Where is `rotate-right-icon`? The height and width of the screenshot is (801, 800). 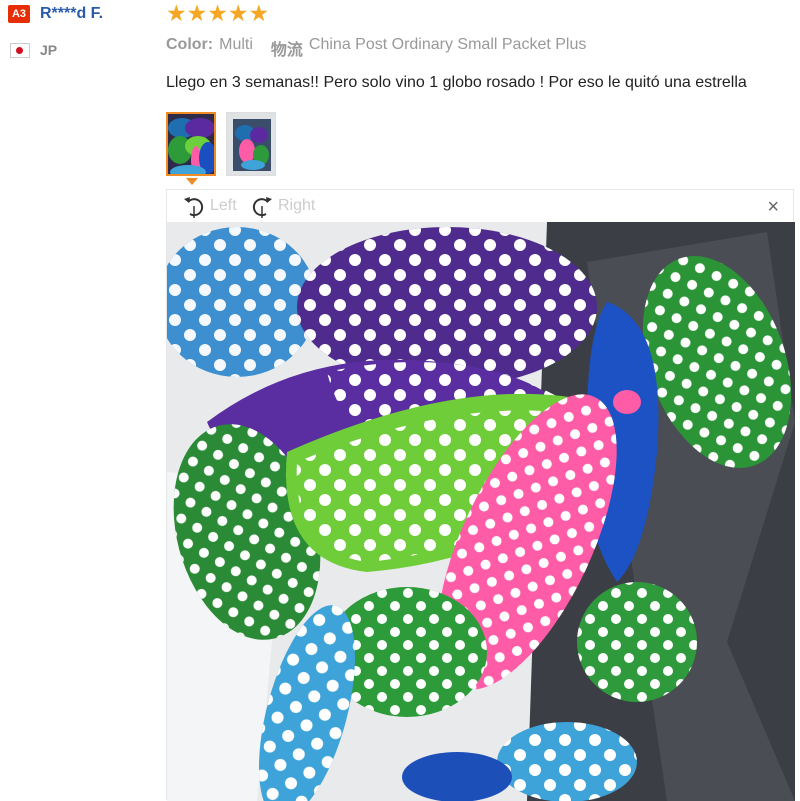
rotate-right-icon is located at coordinates (262, 207).